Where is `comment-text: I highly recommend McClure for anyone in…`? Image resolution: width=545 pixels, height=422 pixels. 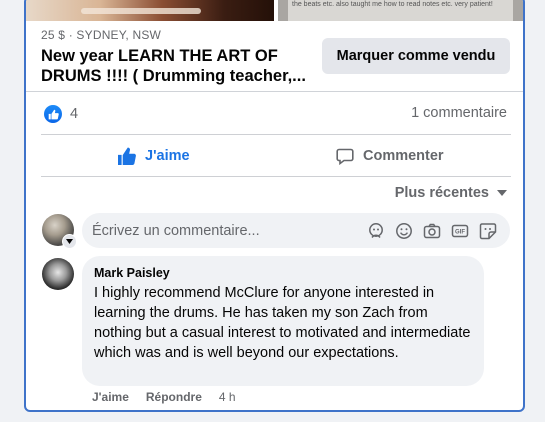 comment-text: I highly recommend McClure for anyone in… is located at coordinates (282, 323).